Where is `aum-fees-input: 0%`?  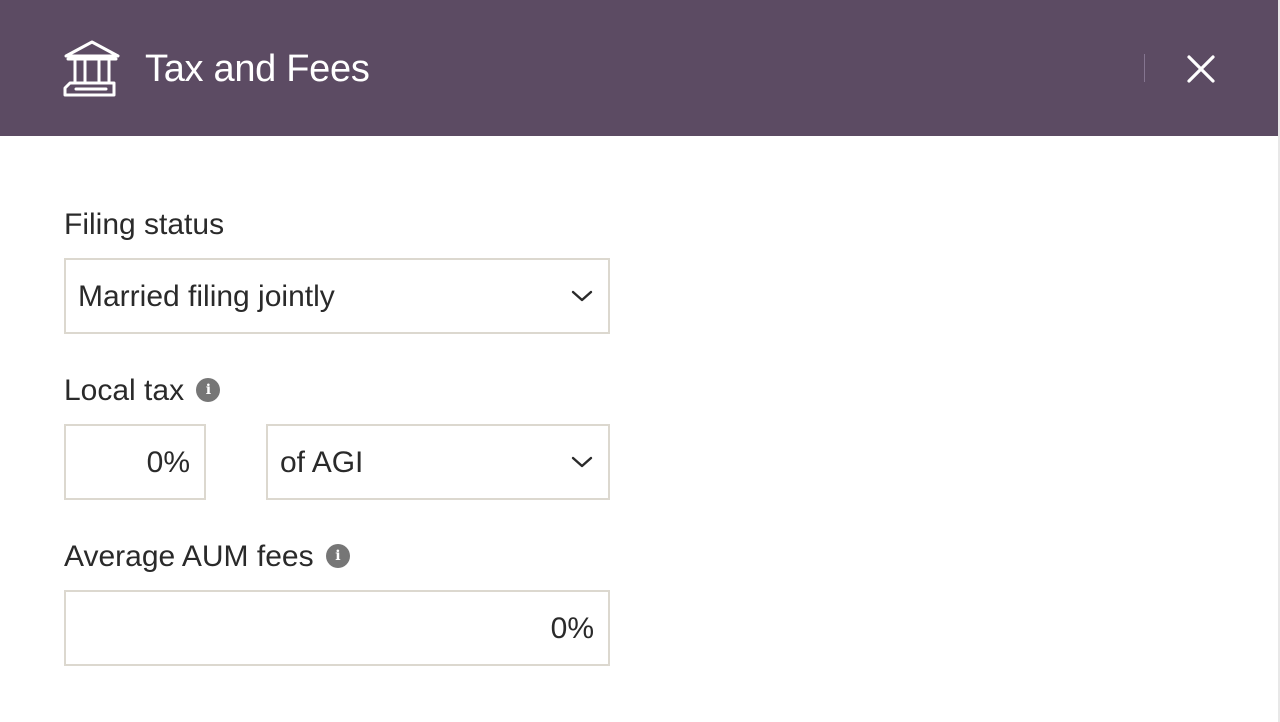
aum-fees-input: 0% is located at coordinates (337, 628).